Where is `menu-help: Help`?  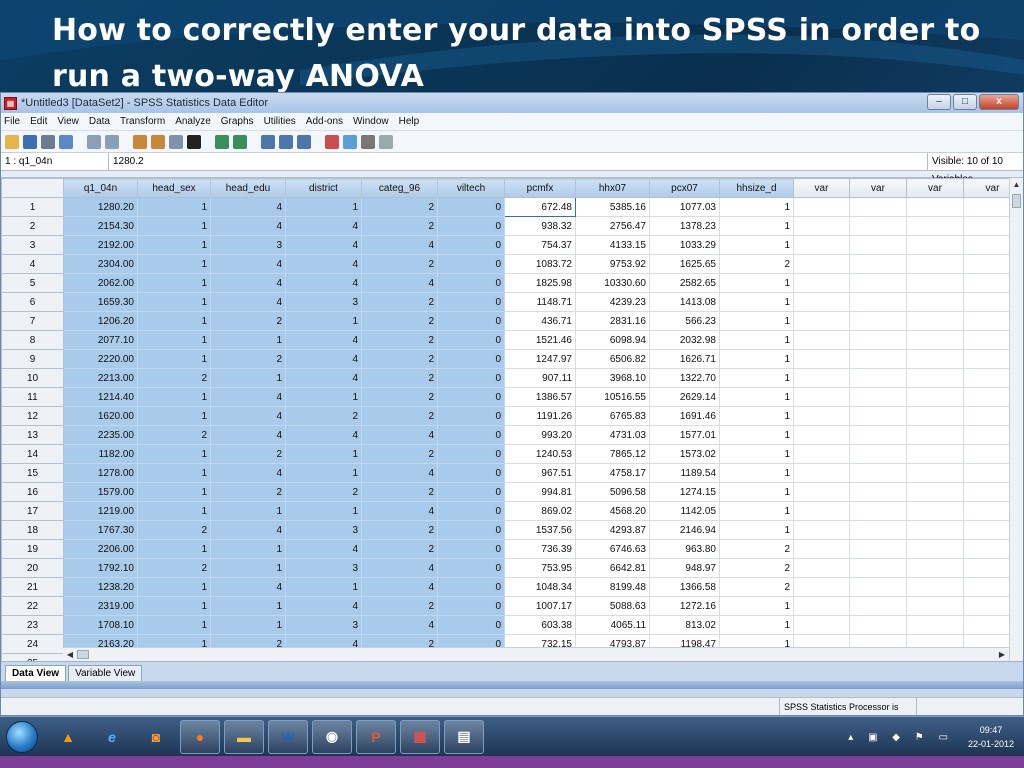 menu-help: Help is located at coordinates (409, 121).